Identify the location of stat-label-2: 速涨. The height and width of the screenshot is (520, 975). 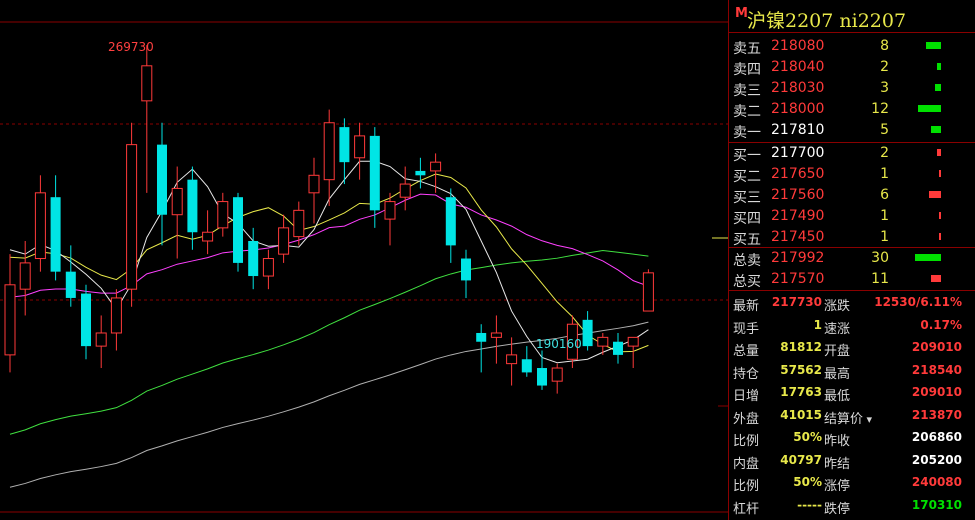
(837, 329).